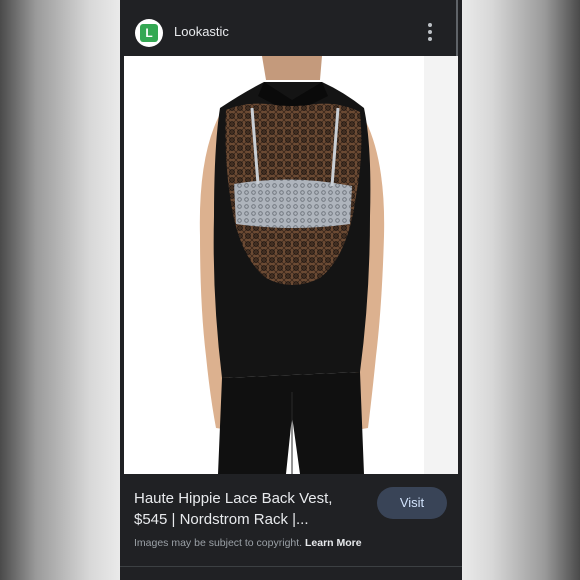 This screenshot has height=580, width=580. I want to click on learn-more-link: Learn More, so click(333, 543).